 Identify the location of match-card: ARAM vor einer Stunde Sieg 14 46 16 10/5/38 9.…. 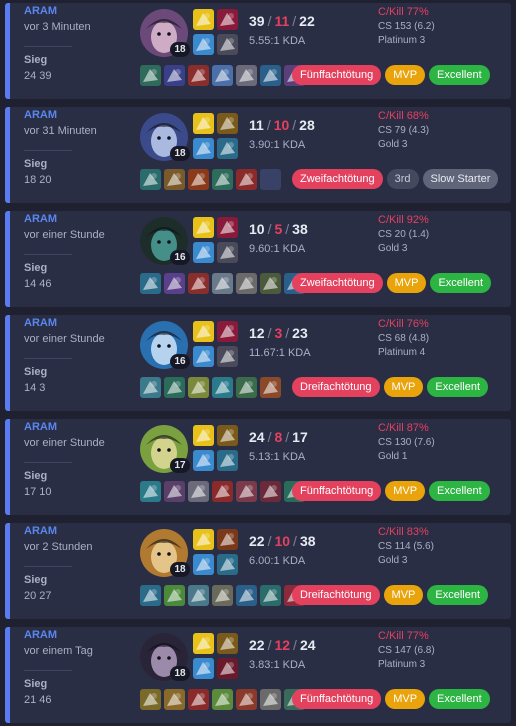
(258, 259).